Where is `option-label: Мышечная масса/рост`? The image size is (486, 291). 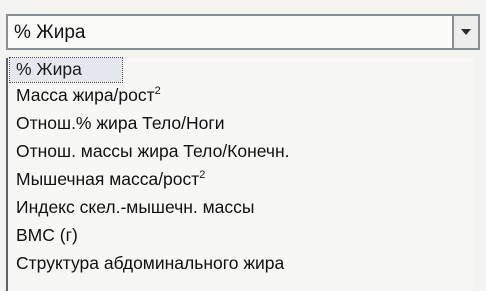
option-label: Мышечная масса/рост is located at coordinates (108, 179).